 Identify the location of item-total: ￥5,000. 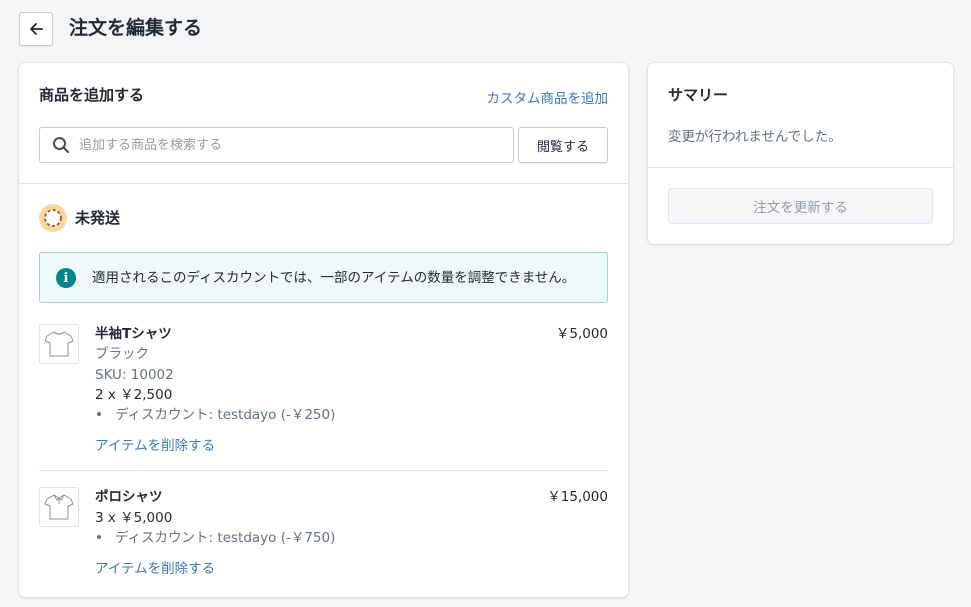
(581, 334).